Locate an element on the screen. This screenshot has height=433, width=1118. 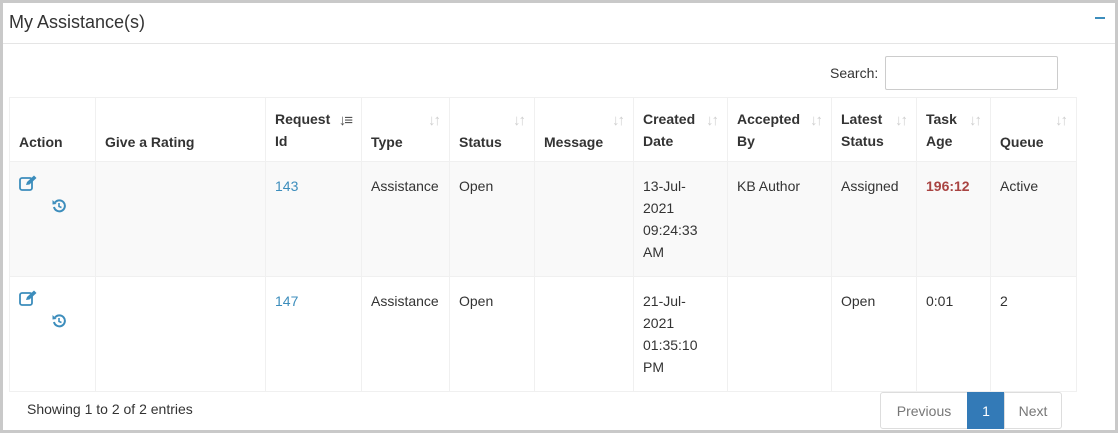
column-header-latest-status: Latest Status ↓↑ is located at coordinates (874, 129).